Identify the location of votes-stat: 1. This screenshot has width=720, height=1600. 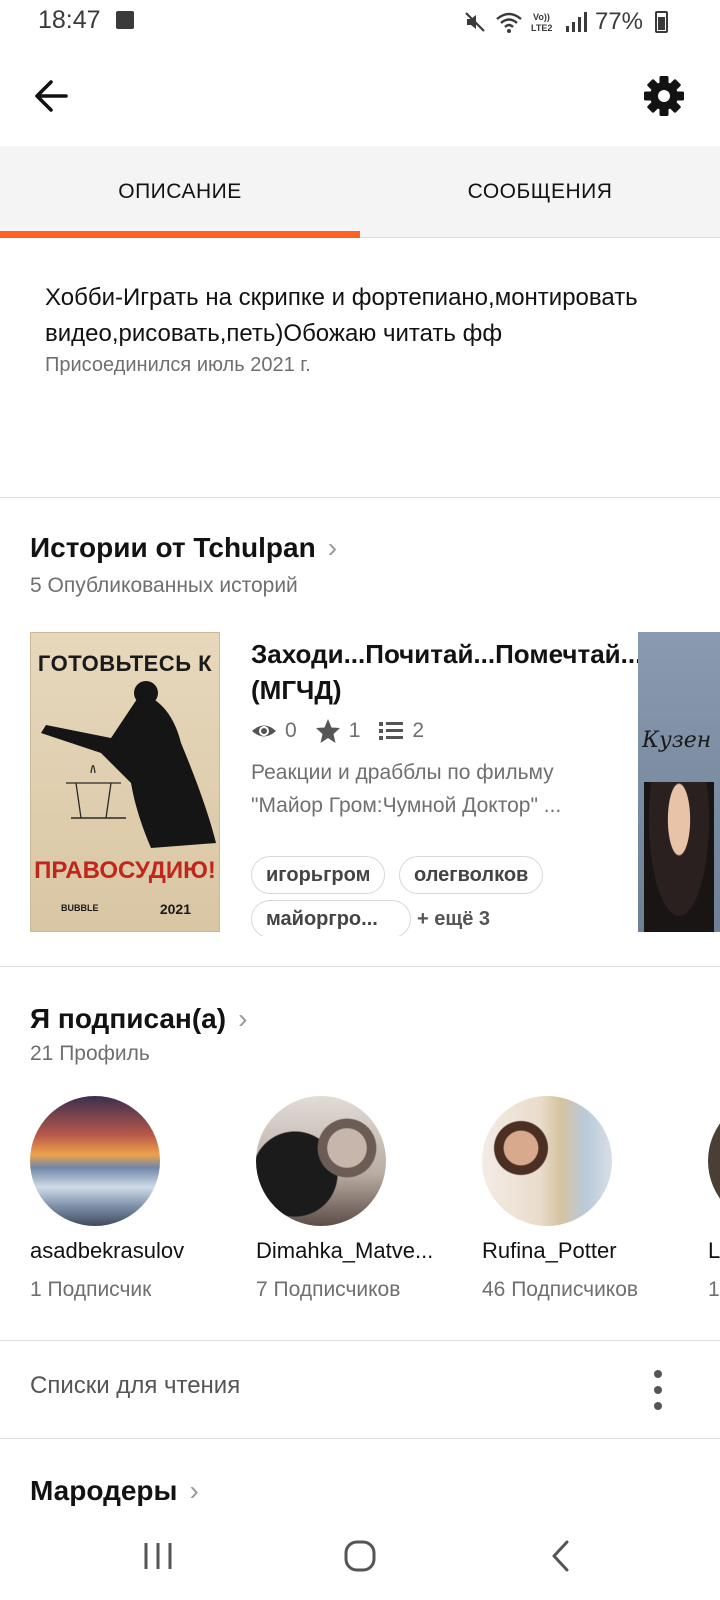
(338, 731).